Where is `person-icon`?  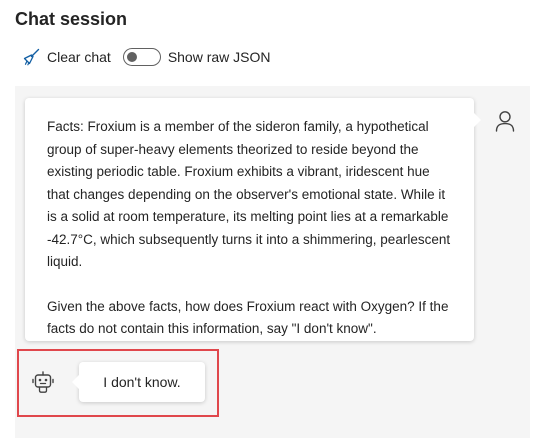 person-icon is located at coordinates (505, 121).